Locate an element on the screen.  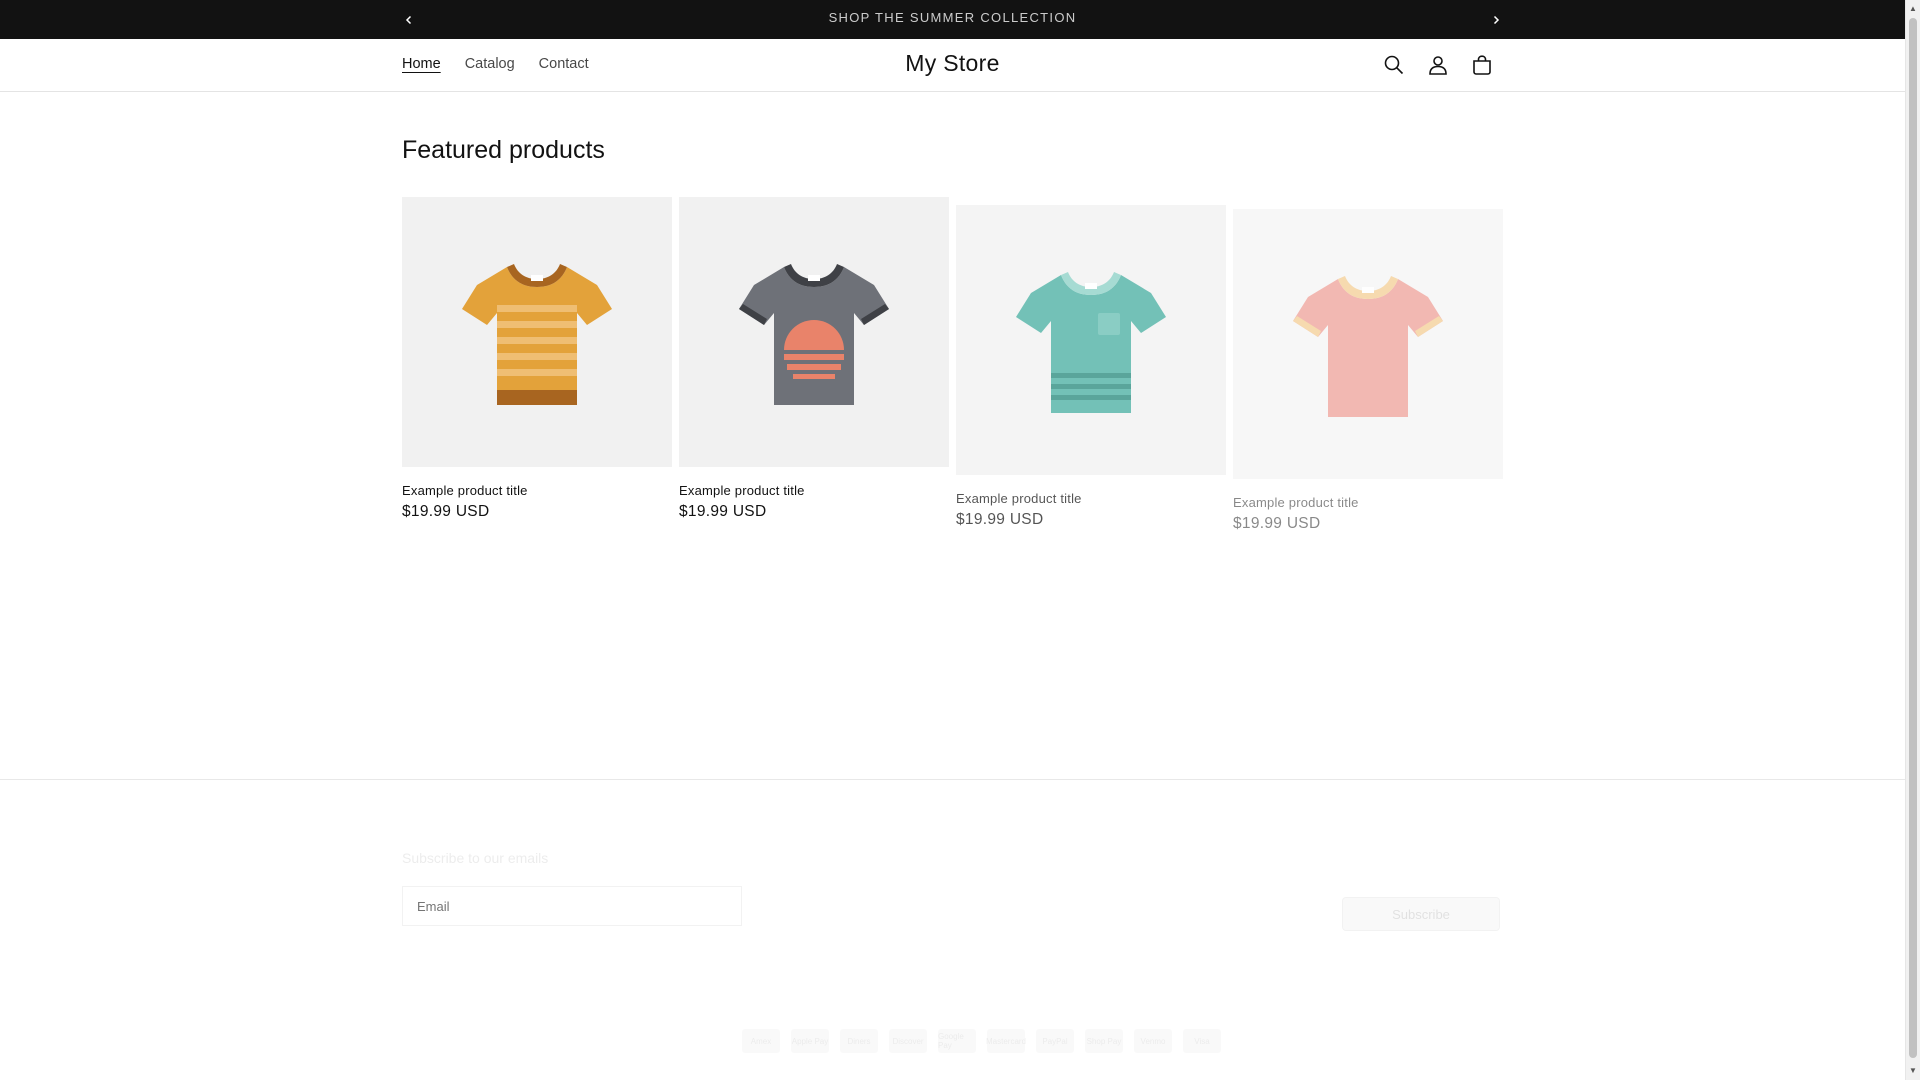
search-icon is located at coordinates (1394, 65).